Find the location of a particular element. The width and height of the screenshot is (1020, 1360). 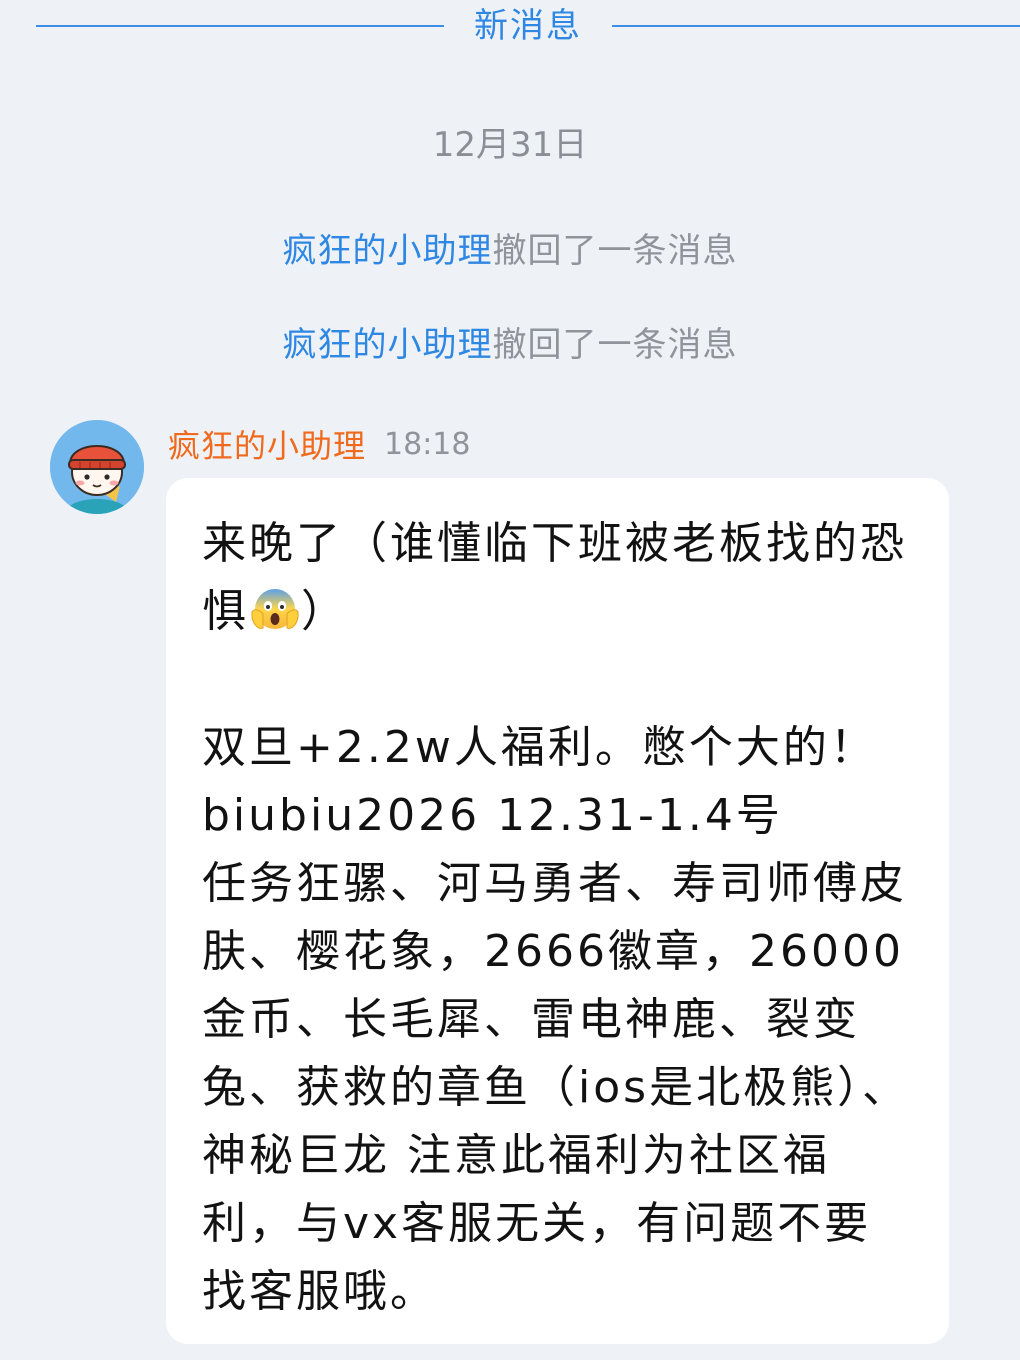

date-label: 12月31日 is located at coordinates (510, 145).